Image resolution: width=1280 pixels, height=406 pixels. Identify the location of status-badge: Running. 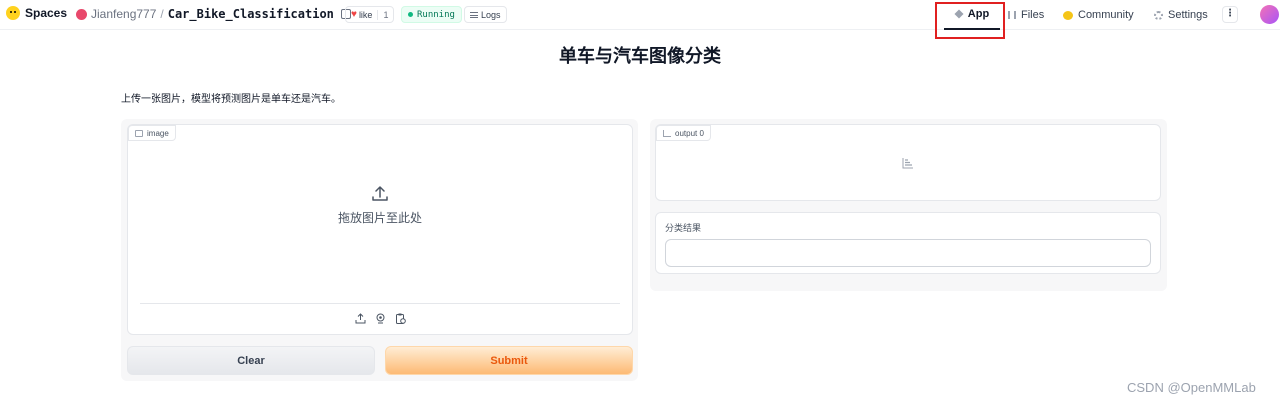
(431, 14).